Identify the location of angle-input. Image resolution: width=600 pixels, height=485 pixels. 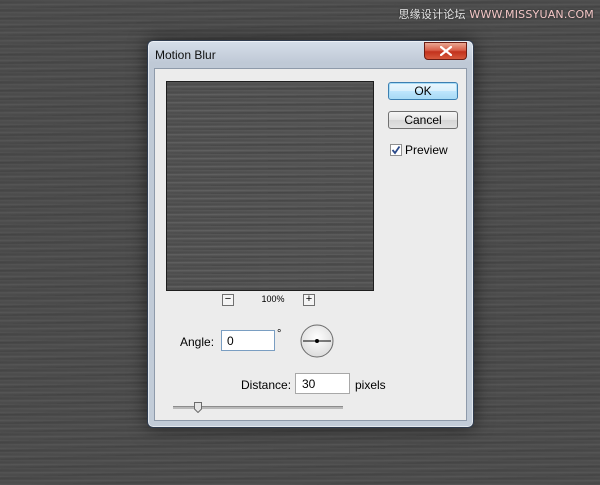
(248, 340).